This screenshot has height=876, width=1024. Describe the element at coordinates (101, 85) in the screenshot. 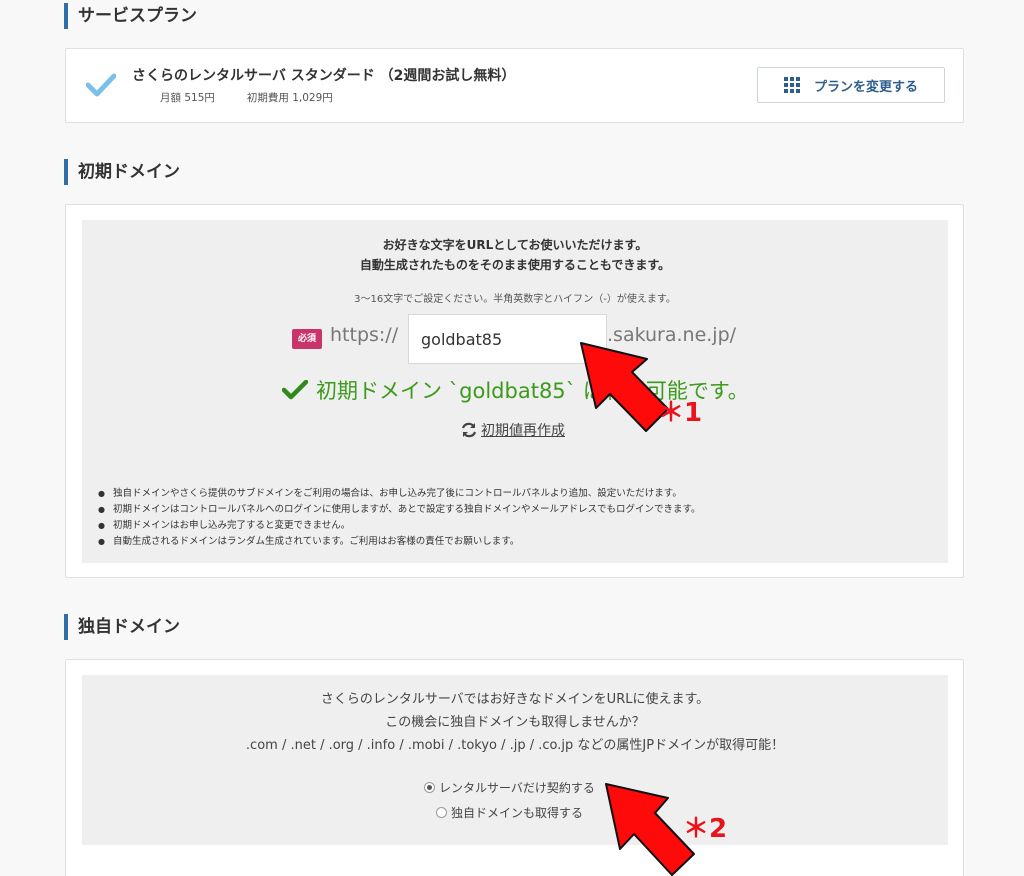

I see `check-icon` at that location.